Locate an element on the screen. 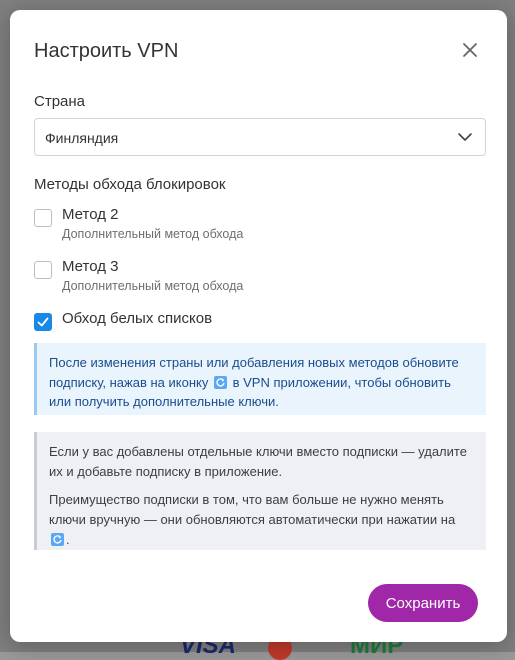 The width and height of the screenshot is (515, 660). save-button: Сохранить is located at coordinates (423, 603).